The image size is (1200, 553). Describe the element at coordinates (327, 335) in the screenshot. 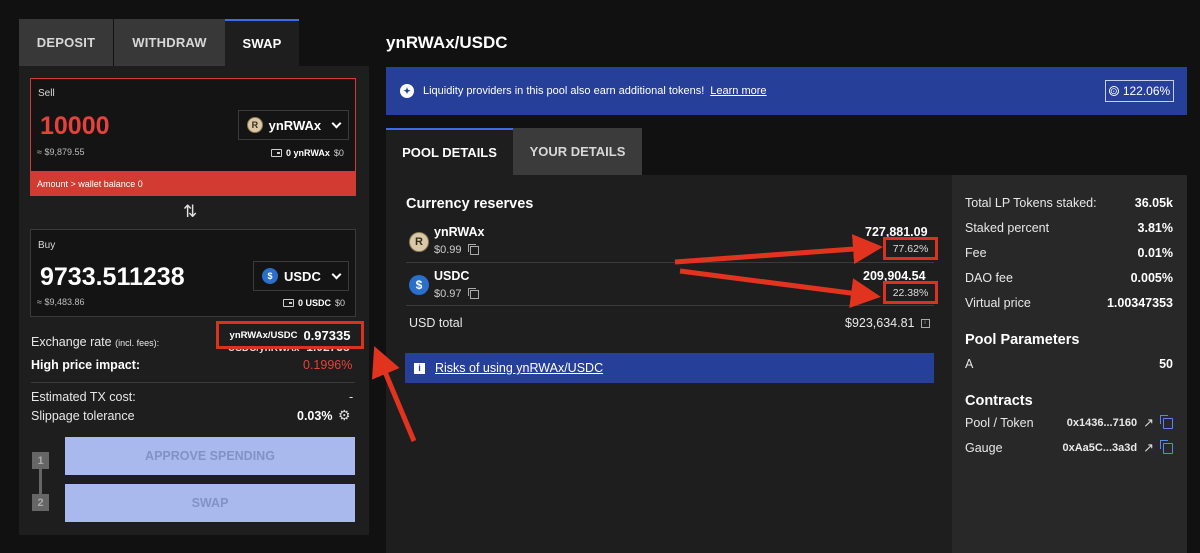

I see `exchange-rate-primary-value: 0.97335` at that location.